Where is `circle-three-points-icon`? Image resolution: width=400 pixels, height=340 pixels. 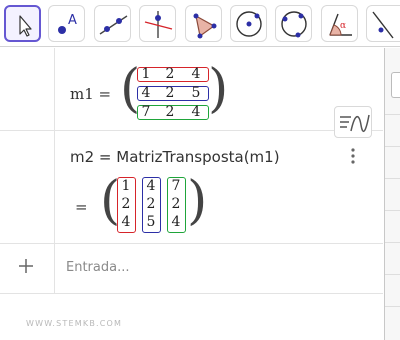 circle-three-points-icon is located at coordinates (294, 24).